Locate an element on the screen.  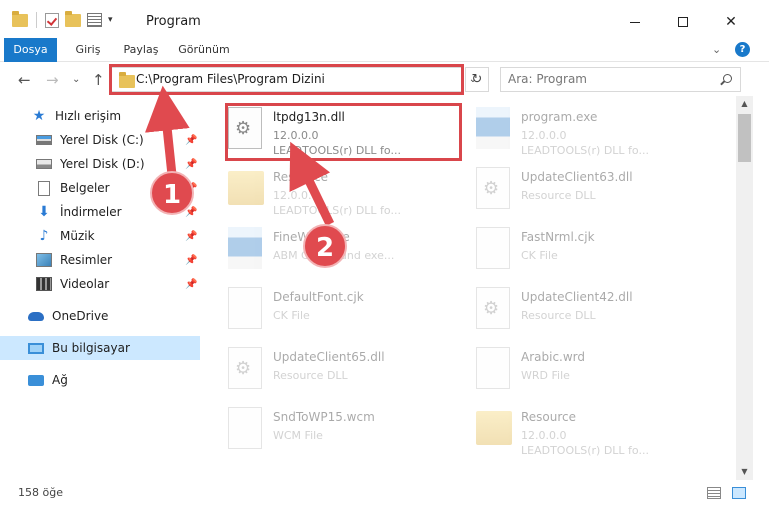
sidebar-item-label: Belgeler is located at coordinates (85, 188).